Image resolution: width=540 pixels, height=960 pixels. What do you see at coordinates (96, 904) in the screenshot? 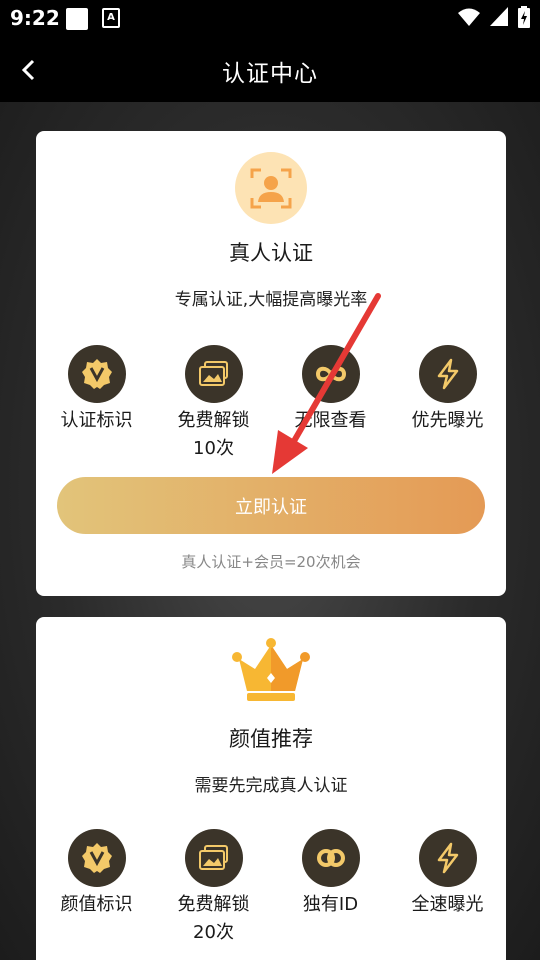
I see `perk-label: 颜值标识` at bounding box center [96, 904].